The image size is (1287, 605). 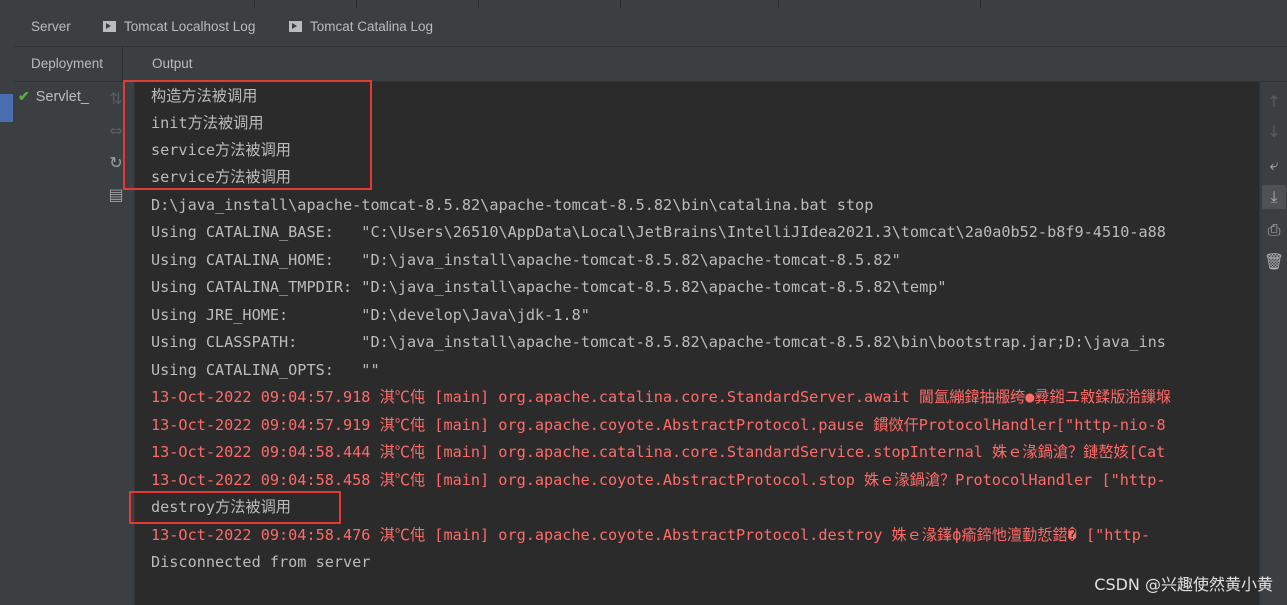 I want to click on services-tool-marker, so click(x=6, y=108).